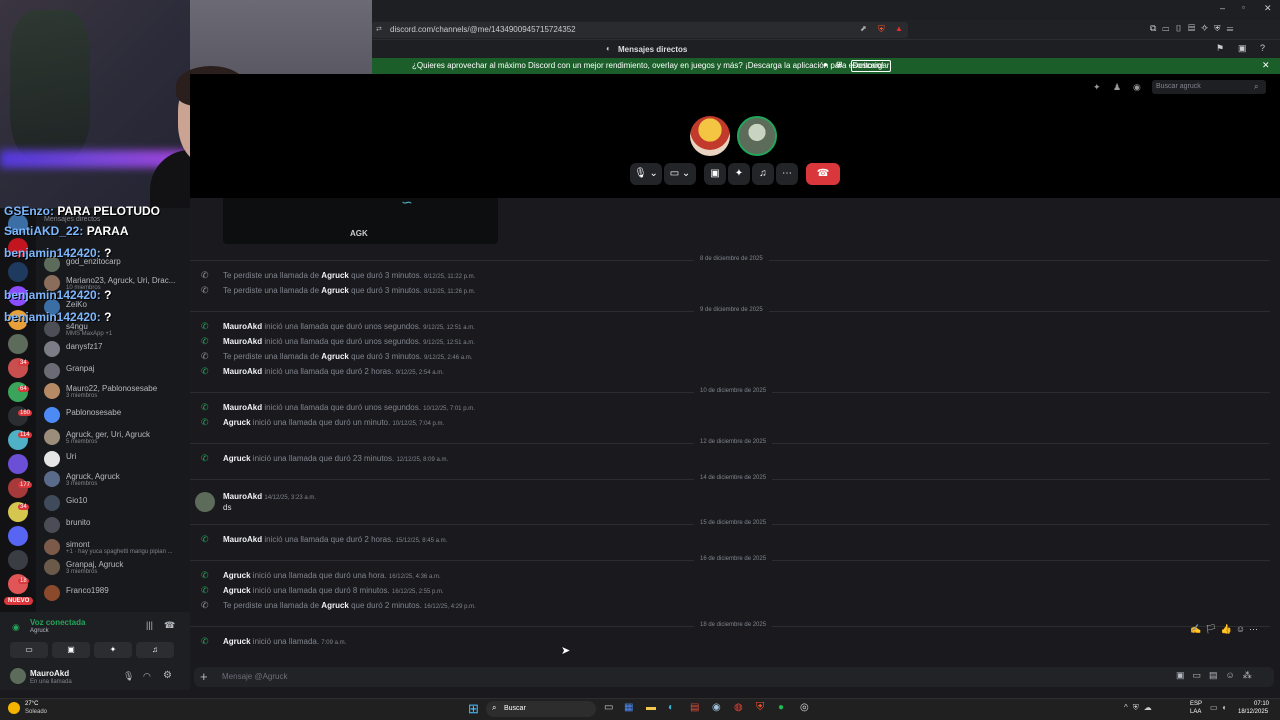  I want to click on share-icon: ⬈, so click(863, 28).